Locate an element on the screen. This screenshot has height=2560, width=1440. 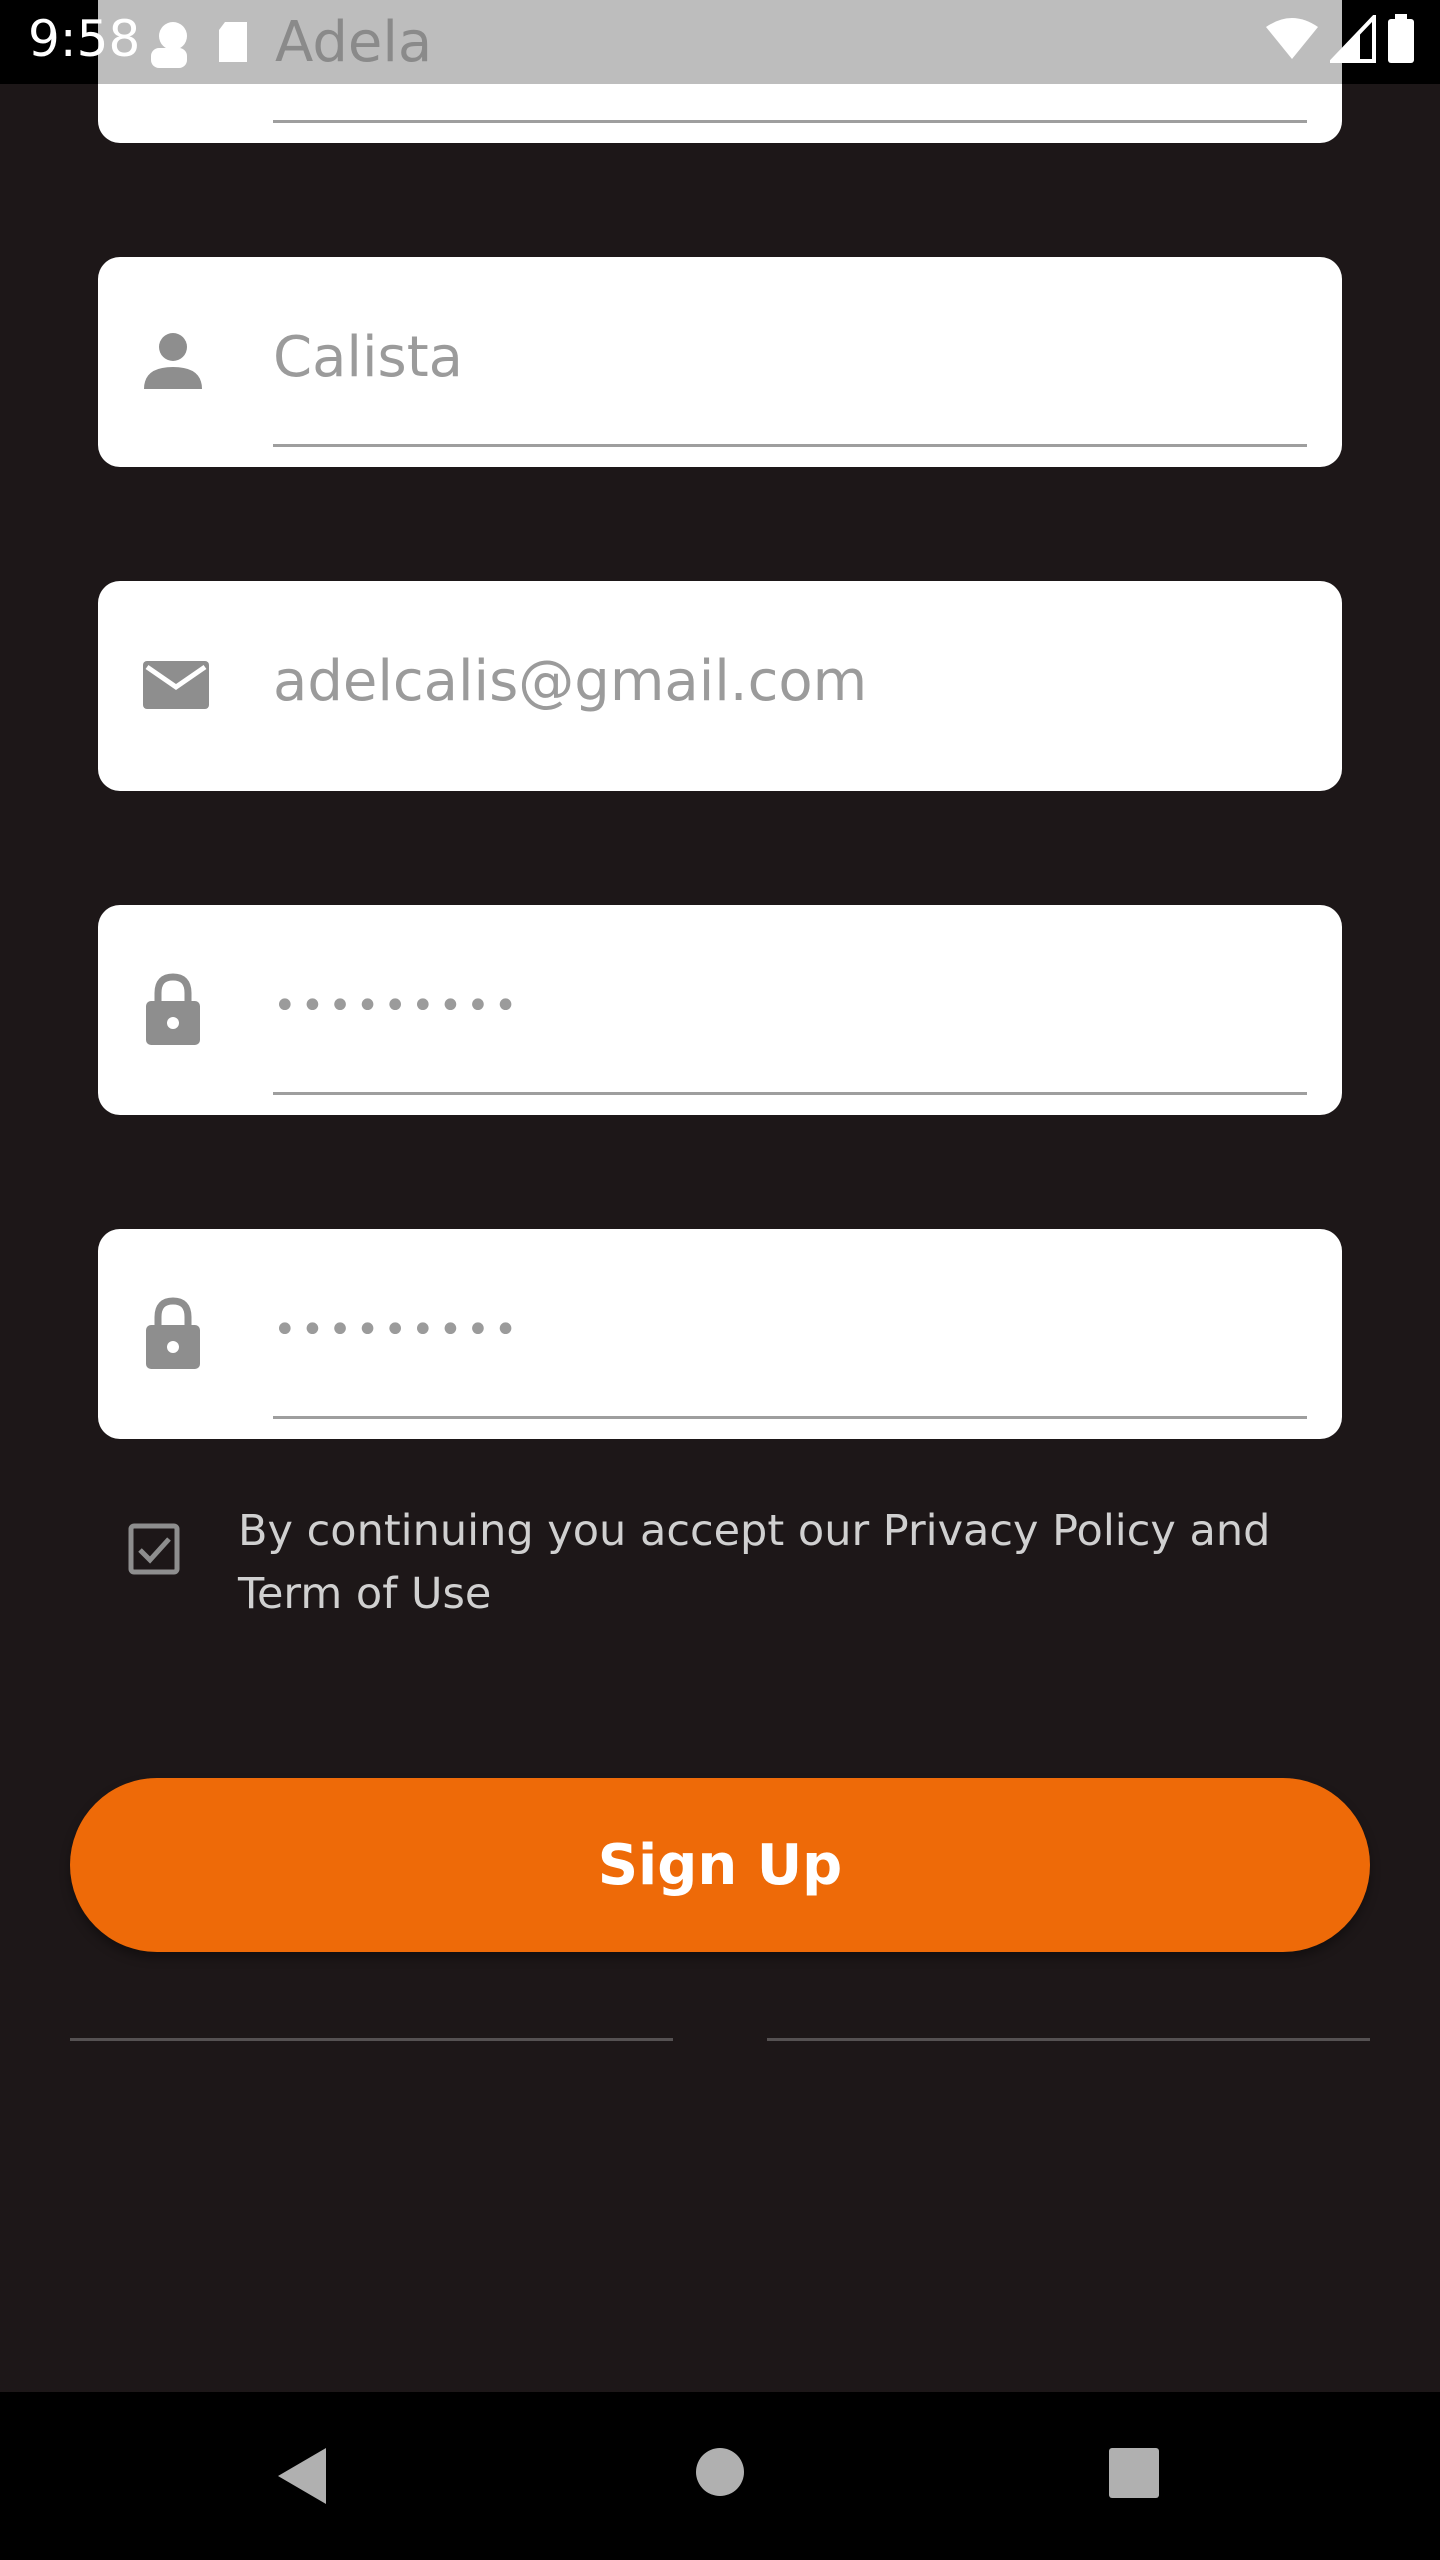
email-icon is located at coordinates (176, 685).